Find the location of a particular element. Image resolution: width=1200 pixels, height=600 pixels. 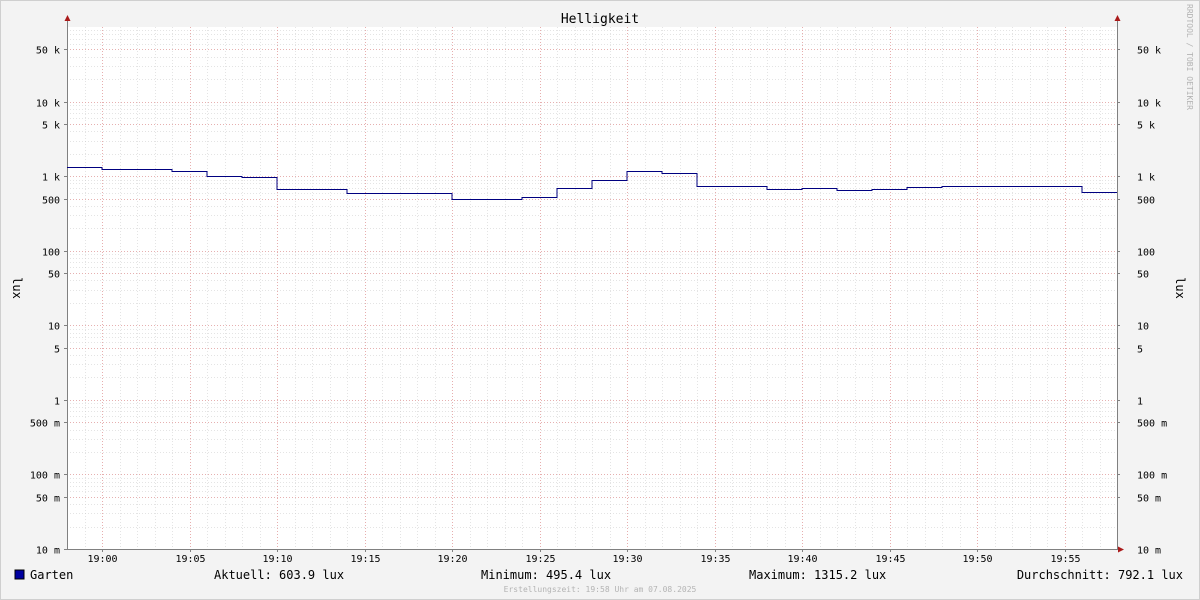

x-tick-label: 19:30 is located at coordinates (627, 559).